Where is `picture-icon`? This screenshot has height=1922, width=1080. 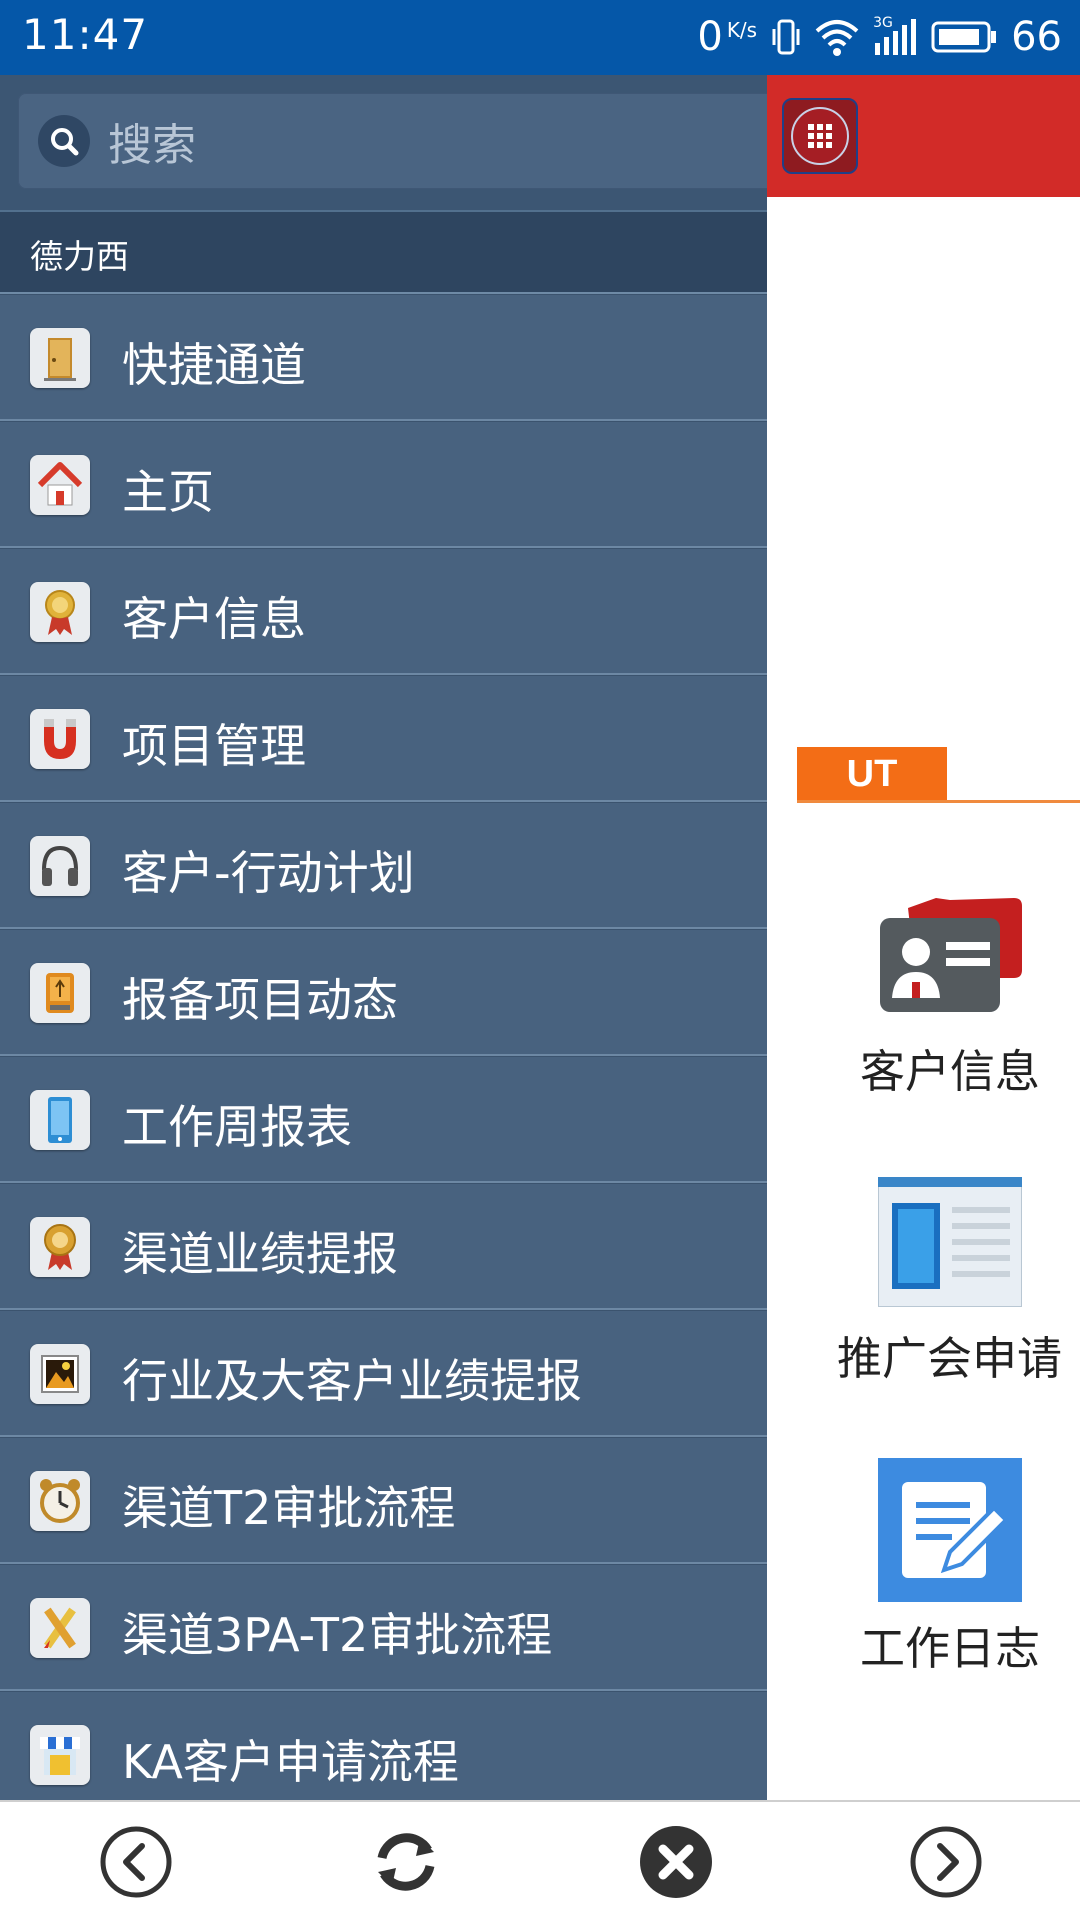
picture-icon is located at coordinates (60, 1374).